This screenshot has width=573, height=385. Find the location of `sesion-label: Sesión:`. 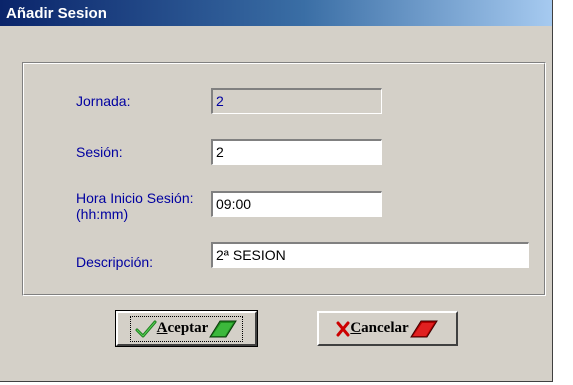

sesion-label: Sesión: is located at coordinates (99, 152).